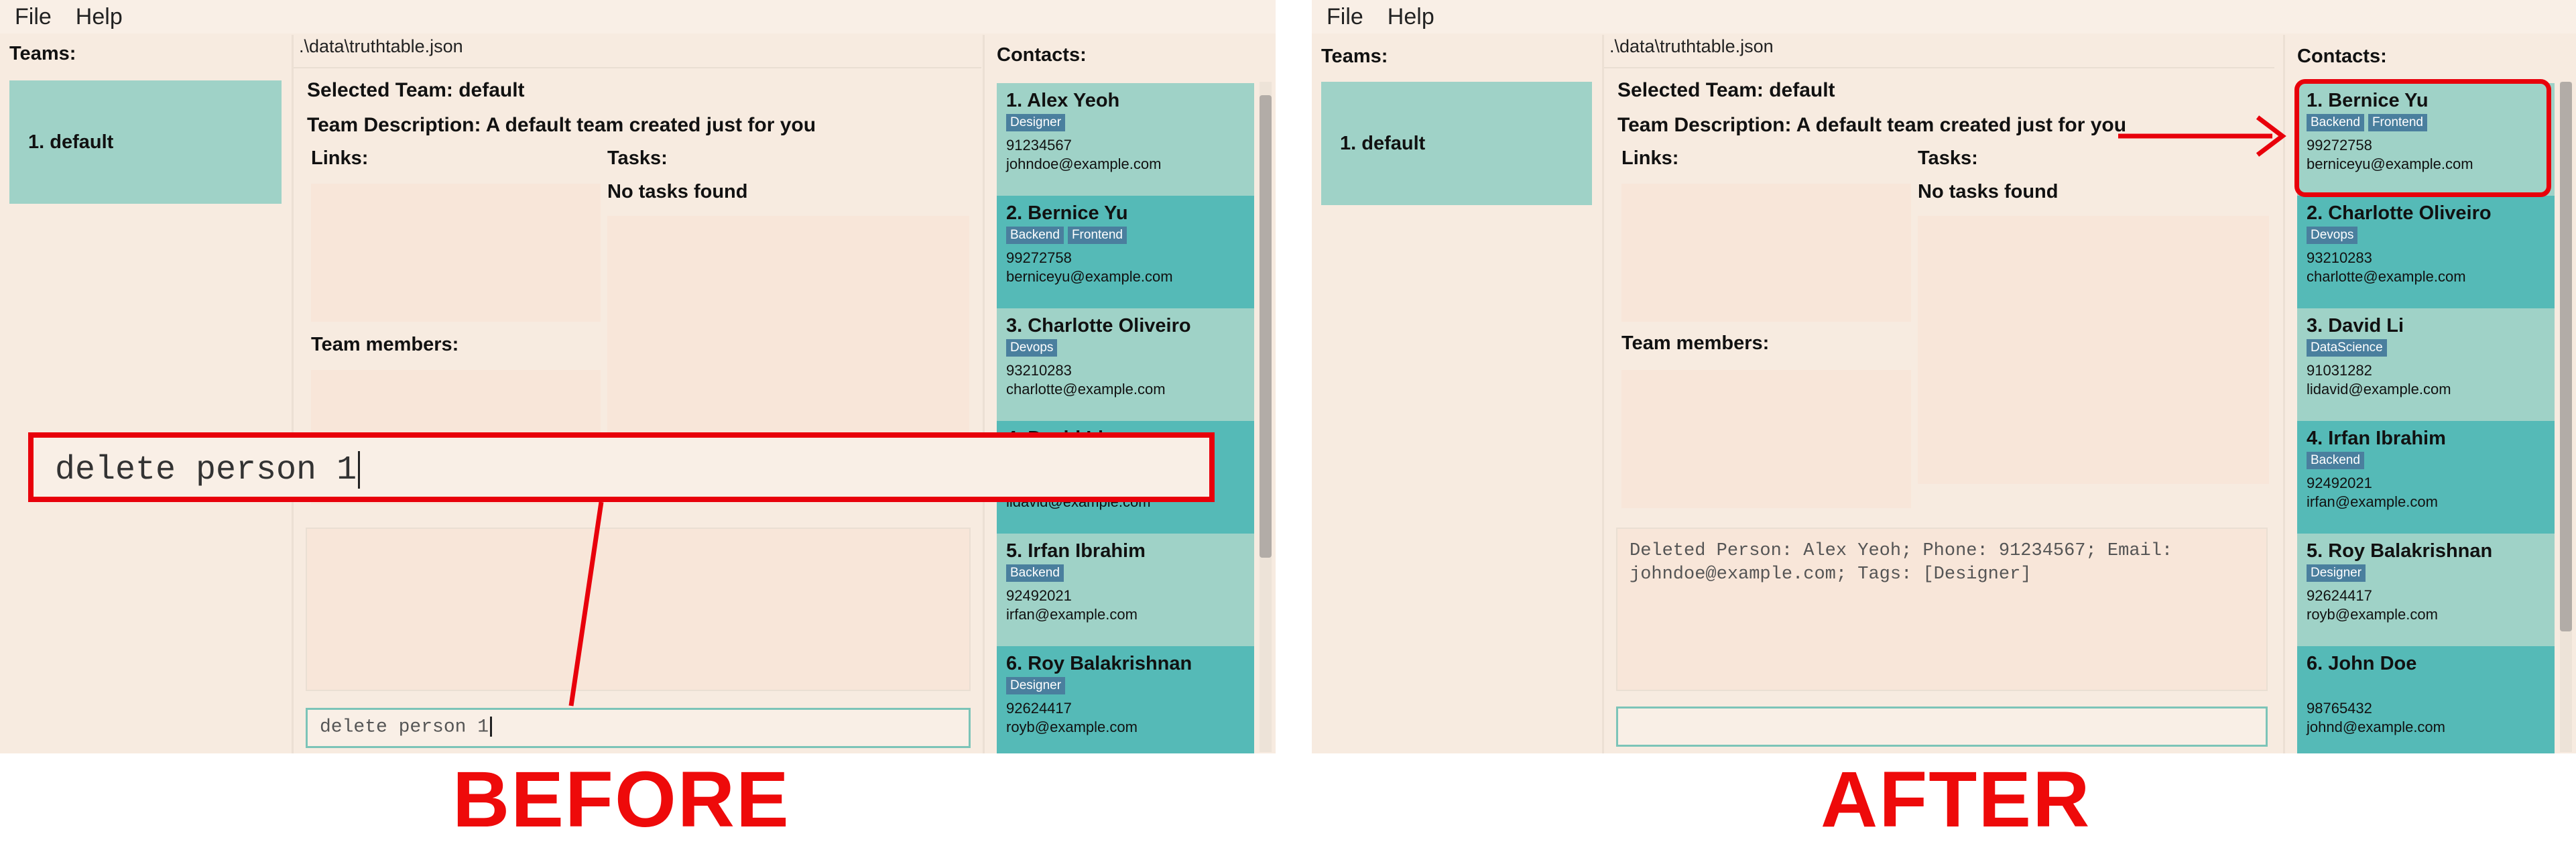 The width and height of the screenshot is (2576, 860). What do you see at coordinates (2202, 136) in the screenshot?
I see `after-annotation` at bounding box center [2202, 136].